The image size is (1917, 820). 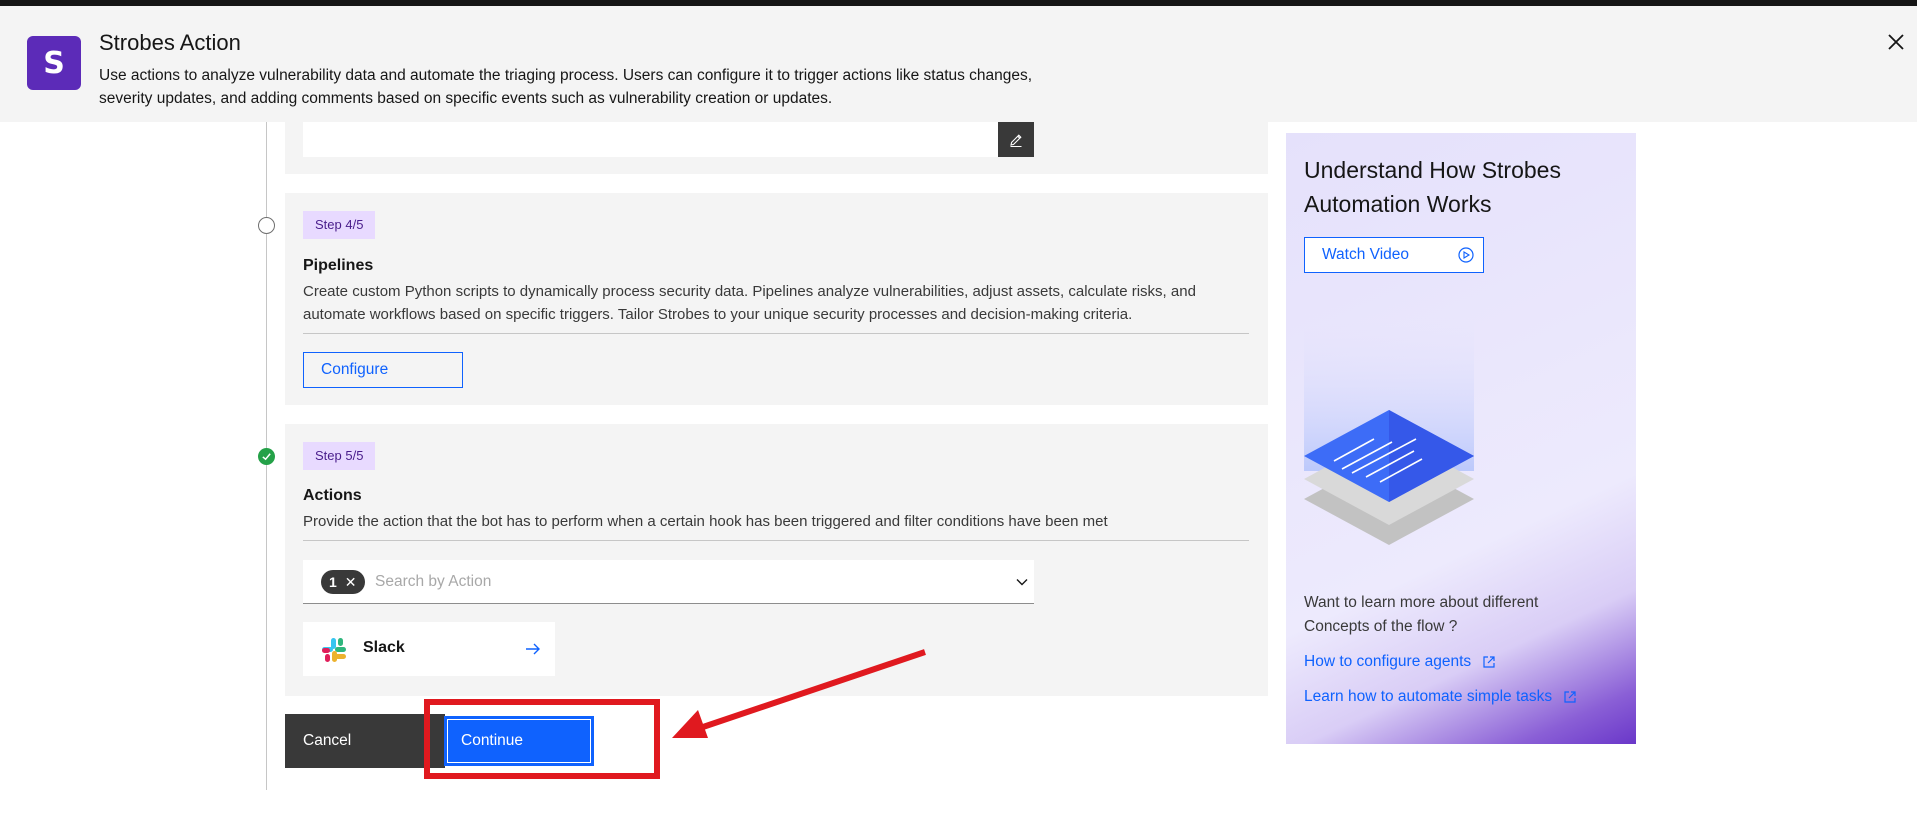 I want to click on arrow-right-icon, so click(x=533, y=649).